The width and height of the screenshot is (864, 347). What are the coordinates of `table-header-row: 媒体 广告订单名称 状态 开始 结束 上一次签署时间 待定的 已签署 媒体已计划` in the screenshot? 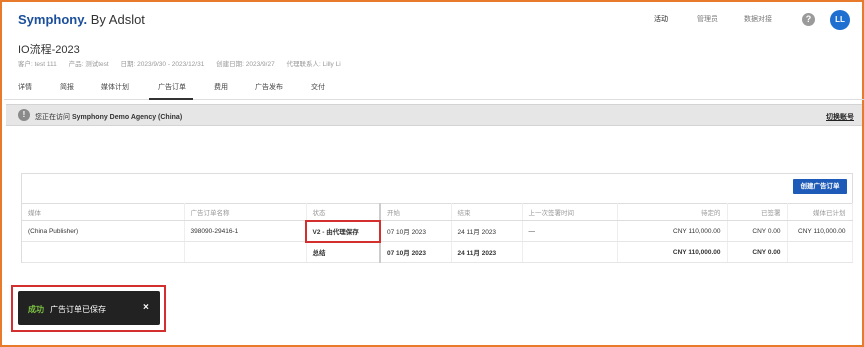 It's located at (437, 212).